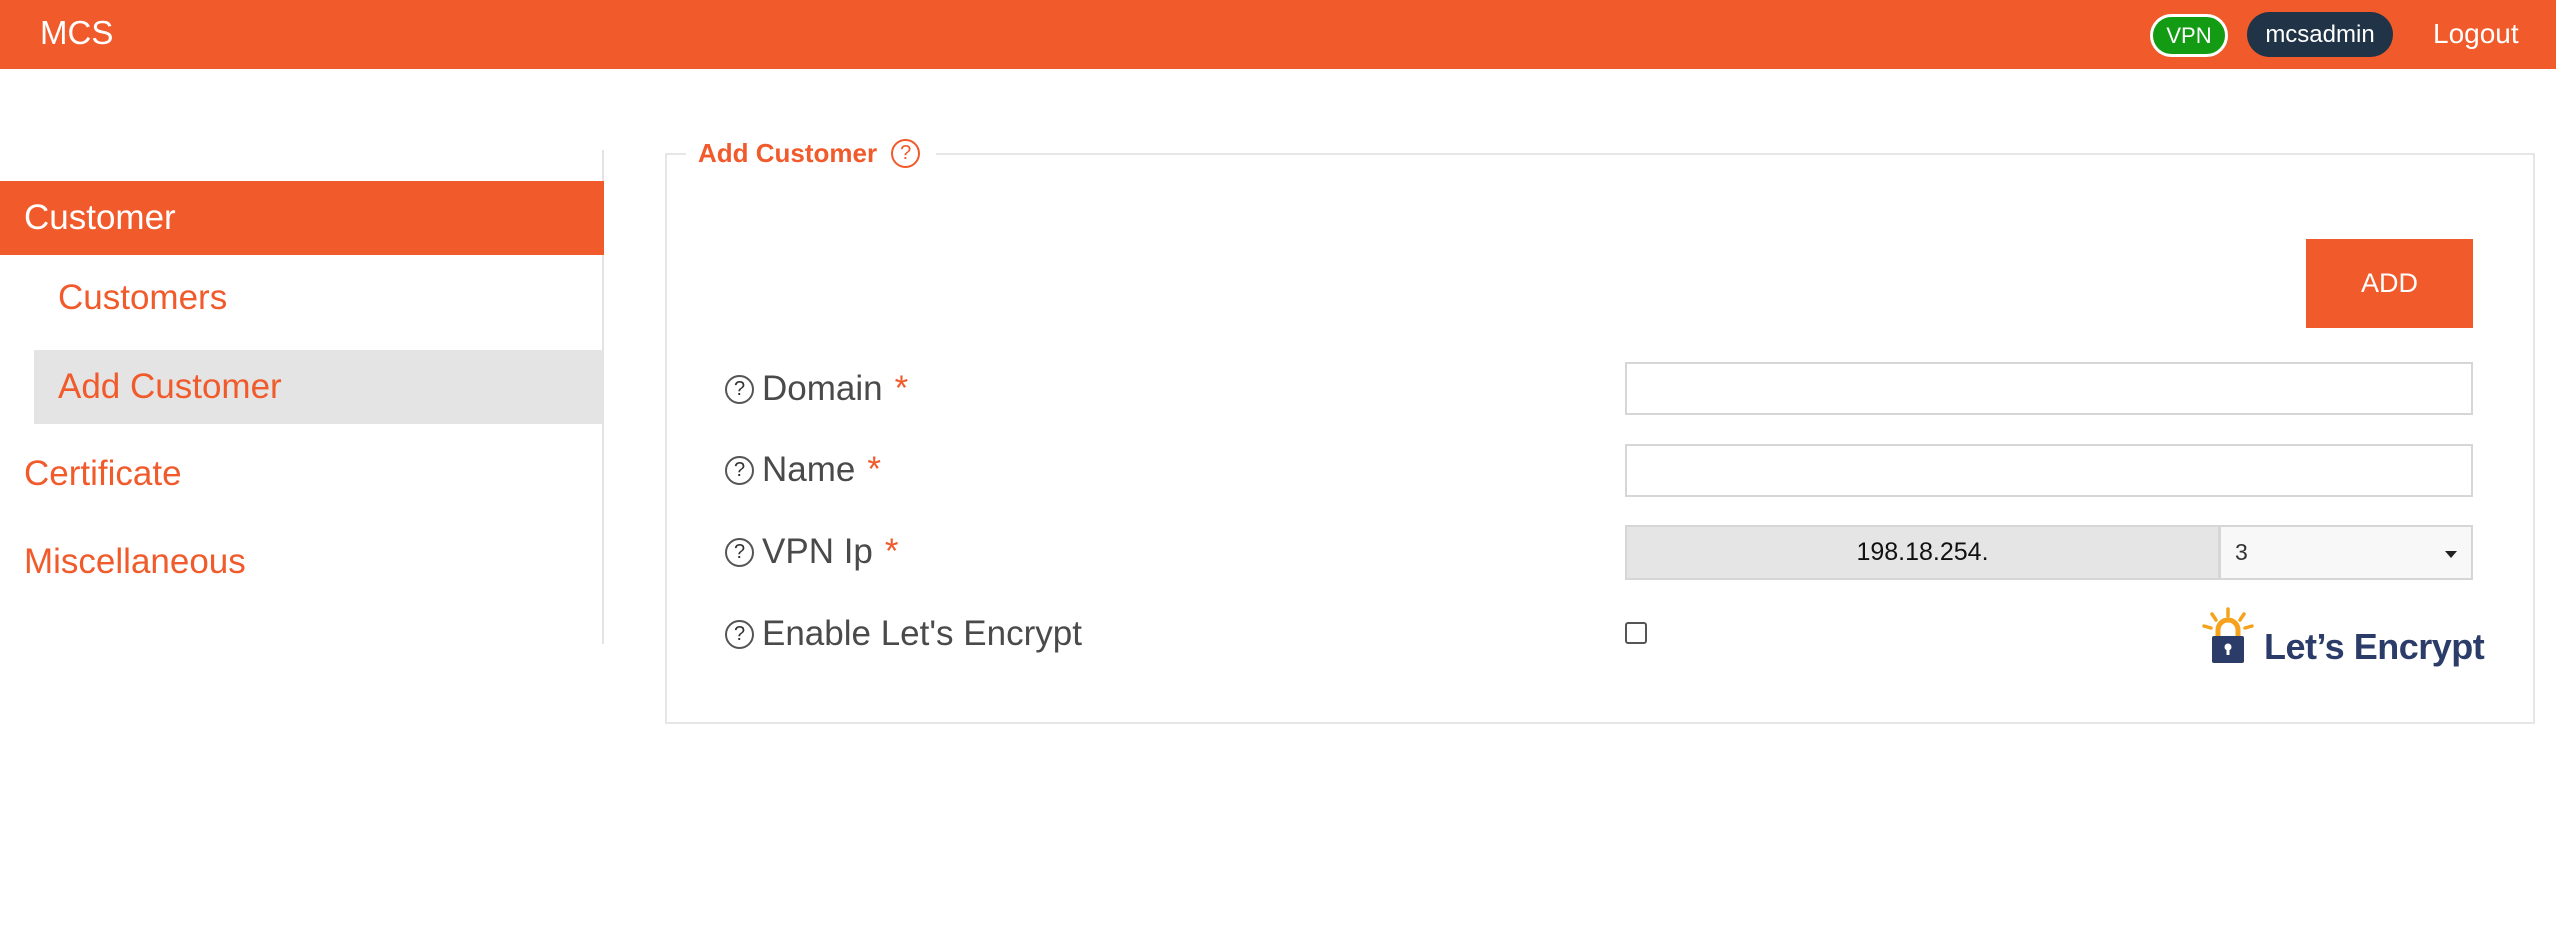 The height and width of the screenshot is (940, 2556). I want to click on vpn-ip-label-row: ? VPN Ip *, so click(812, 552).